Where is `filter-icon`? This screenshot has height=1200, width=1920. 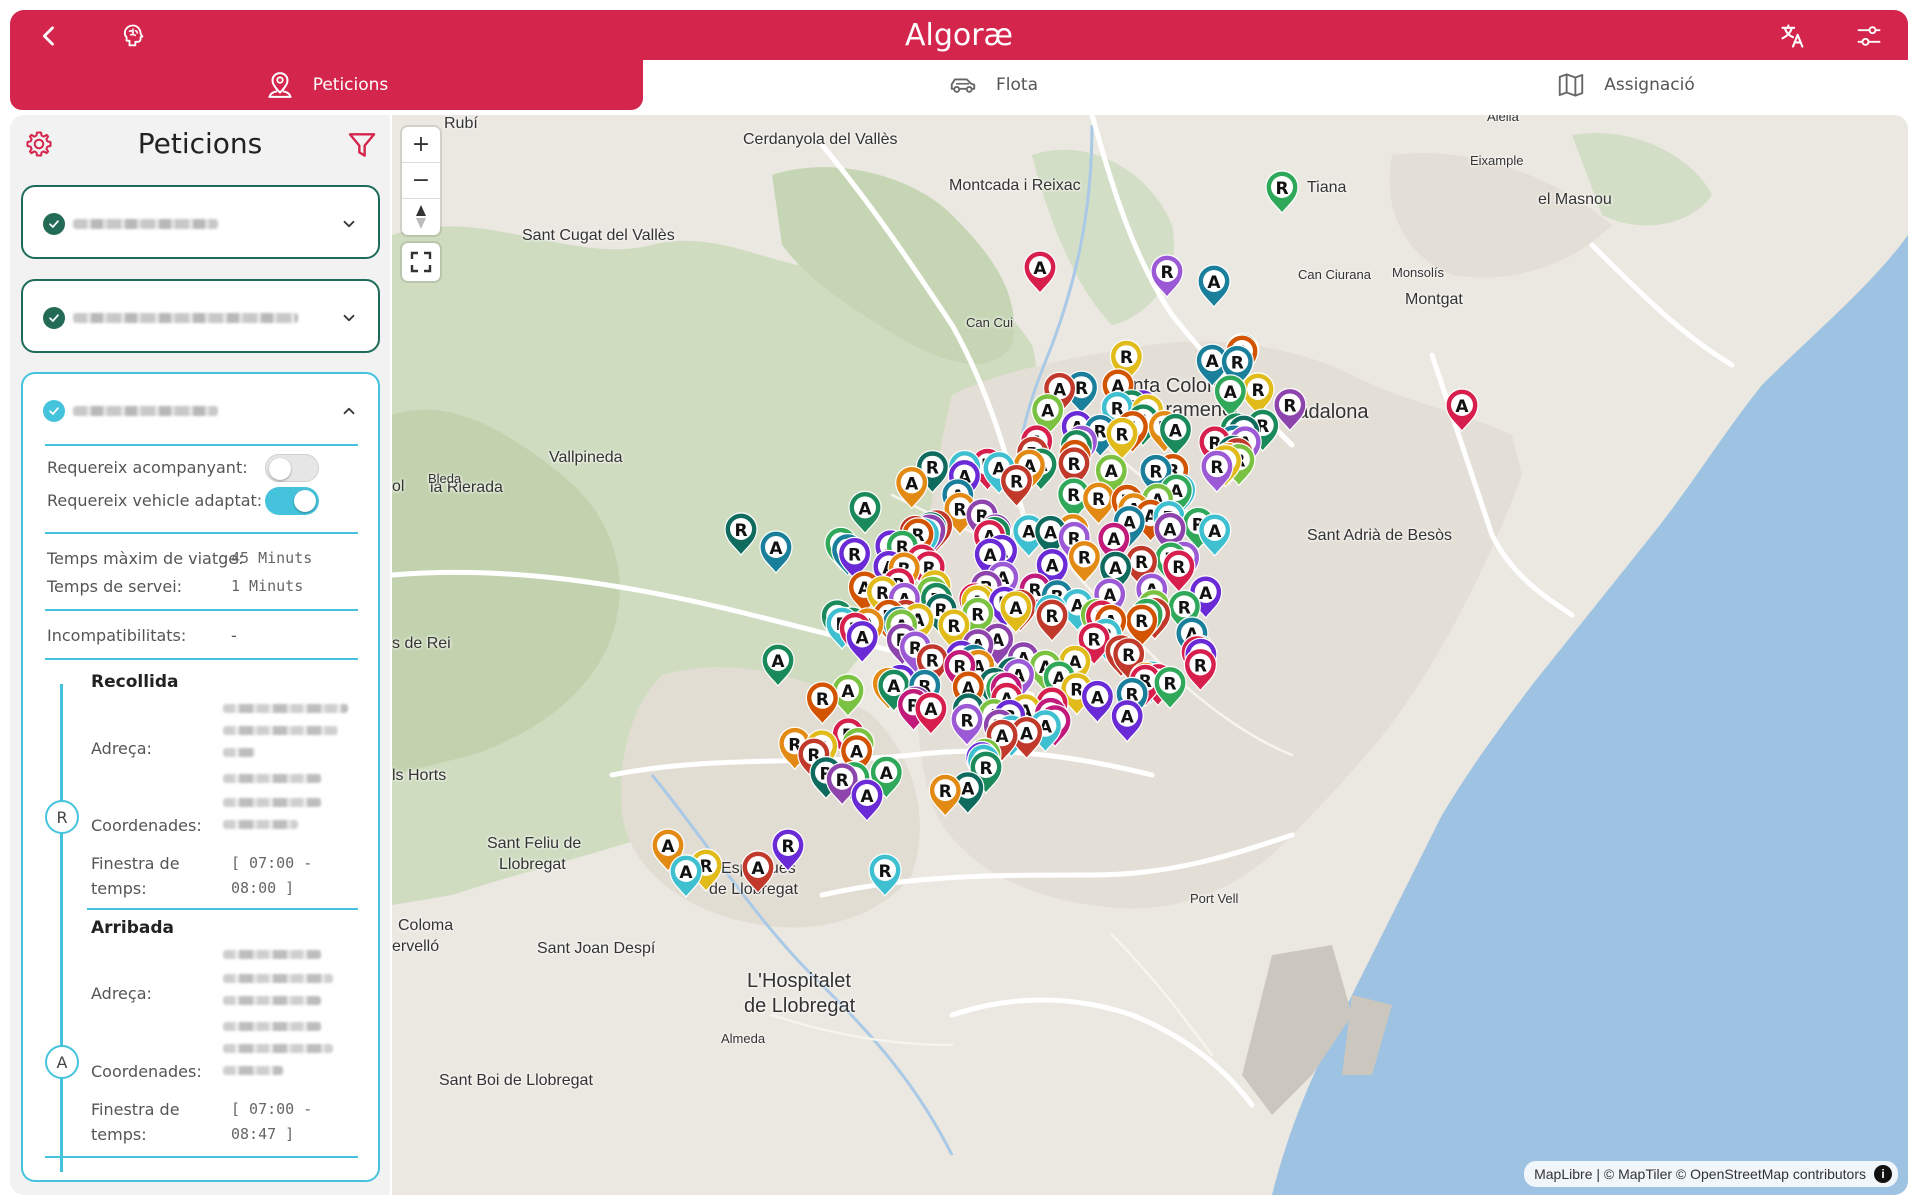 filter-icon is located at coordinates (362, 145).